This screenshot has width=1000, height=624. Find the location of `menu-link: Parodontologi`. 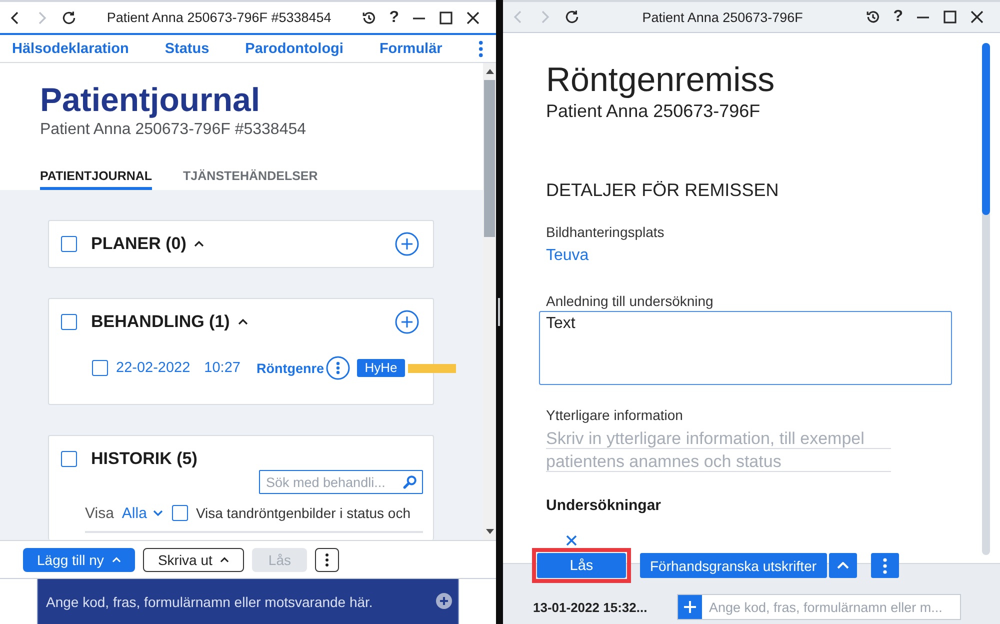

menu-link: Parodontologi is located at coordinates (294, 48).